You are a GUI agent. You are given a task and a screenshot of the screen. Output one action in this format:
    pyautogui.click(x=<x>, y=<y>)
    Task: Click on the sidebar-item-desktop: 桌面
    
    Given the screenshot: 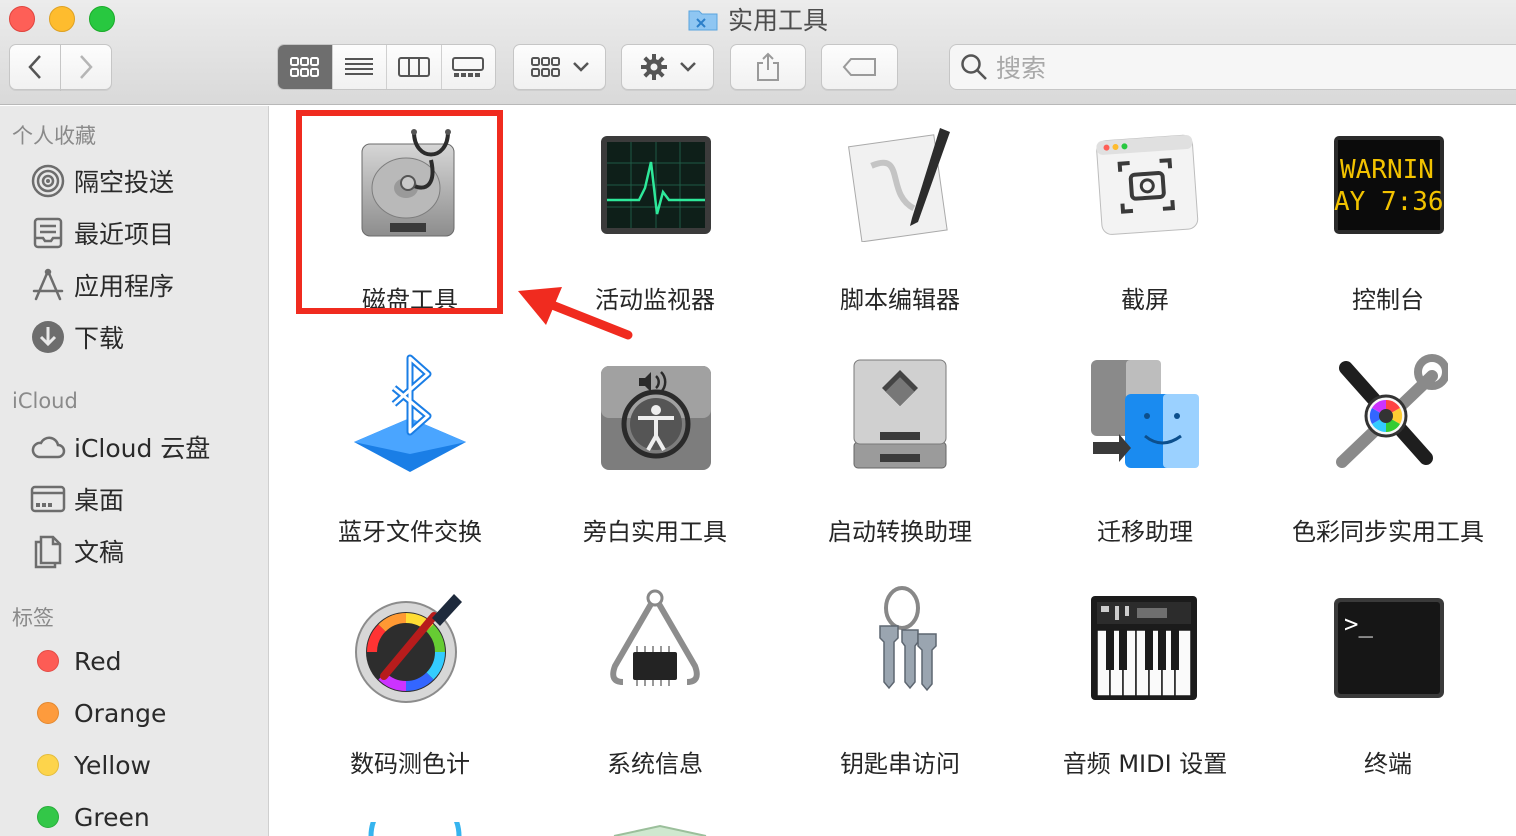 What is the action you would take?
    pyautogui.click(x=77, y=499)
    